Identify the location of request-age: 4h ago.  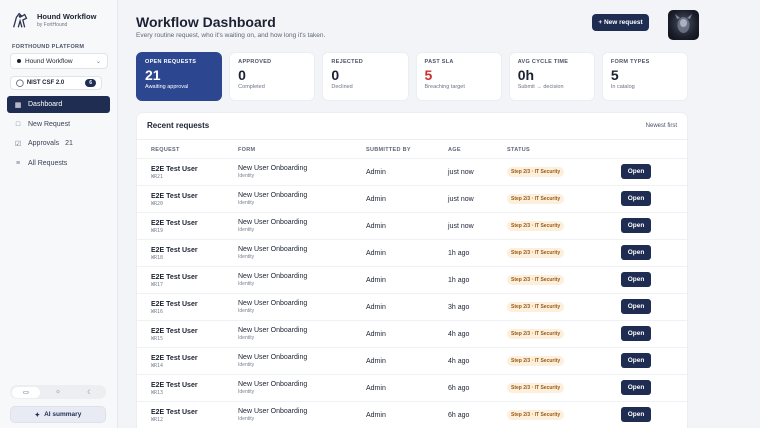
(459, 334).